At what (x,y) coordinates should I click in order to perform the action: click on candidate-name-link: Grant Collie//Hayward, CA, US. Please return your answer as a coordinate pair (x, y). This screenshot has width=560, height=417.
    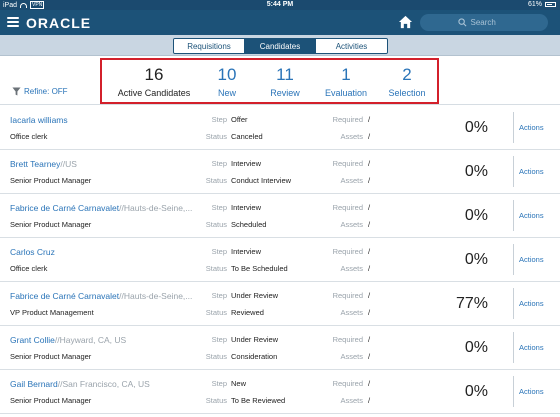
    Looking at the image, I should click on (68, 340).